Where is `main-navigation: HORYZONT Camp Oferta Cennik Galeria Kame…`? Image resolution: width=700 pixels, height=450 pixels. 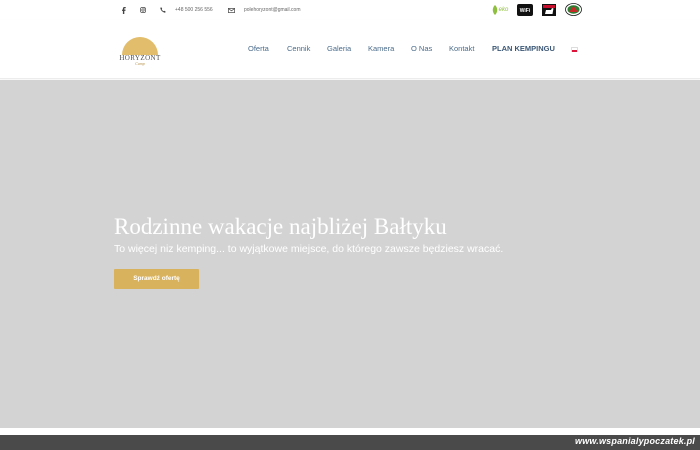 main-navigation: HORYZONT Camp Oferta Cennik Galeria Kame… is located at coordinates (350, 49).